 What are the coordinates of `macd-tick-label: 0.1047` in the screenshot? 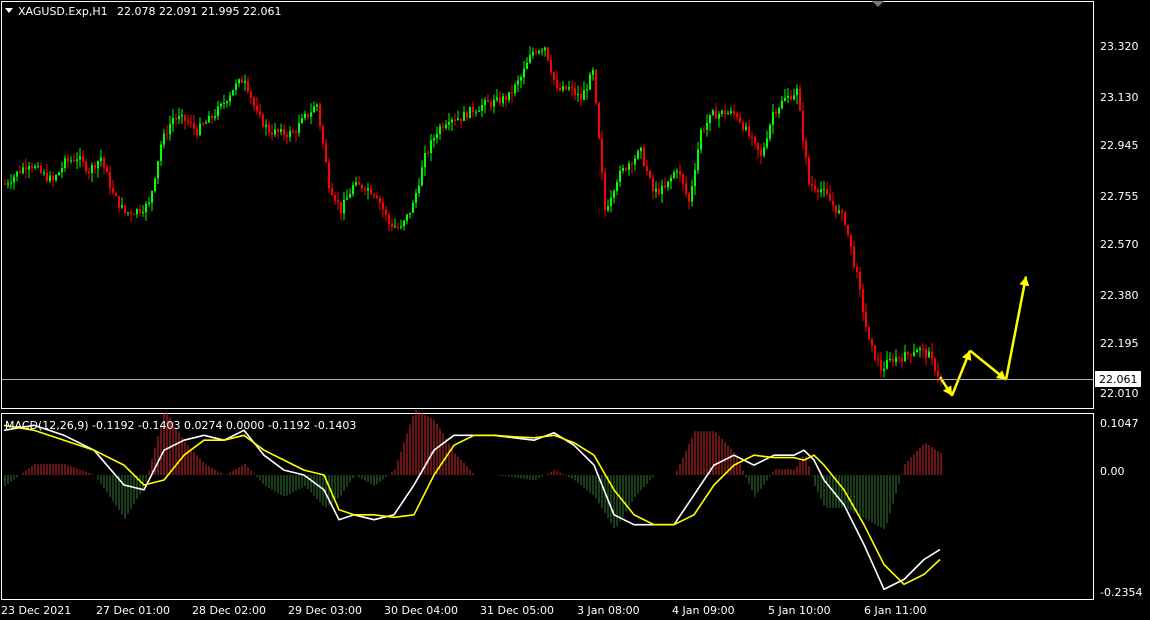 It's located at (1119, 423).